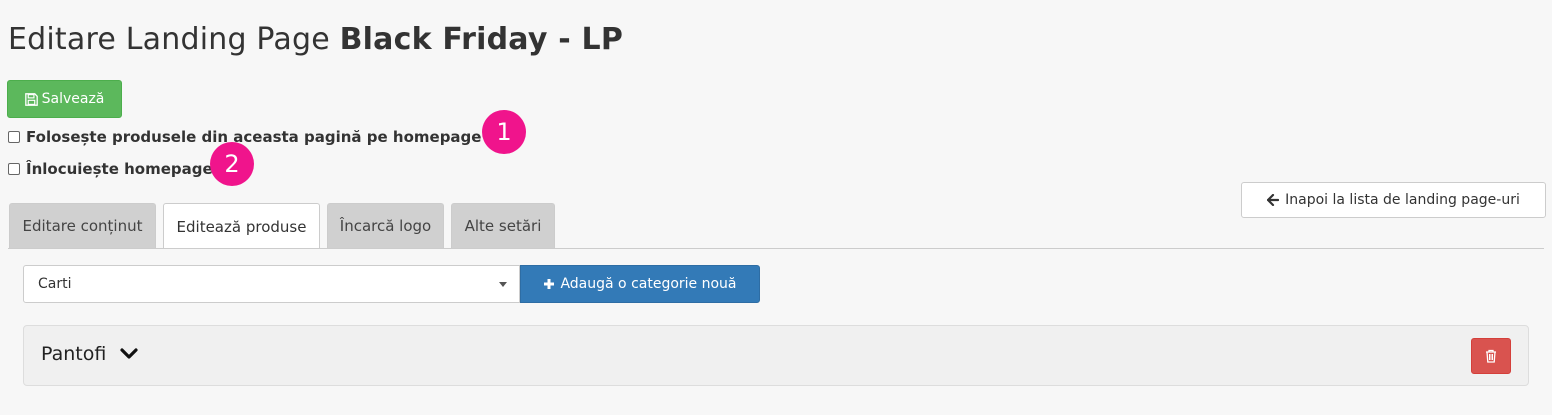 This screenshot has height=415, width=1552. Describe the element at coordinates (73, 99) in the screenshot. I see `save-button-label: Salvează` at that location.